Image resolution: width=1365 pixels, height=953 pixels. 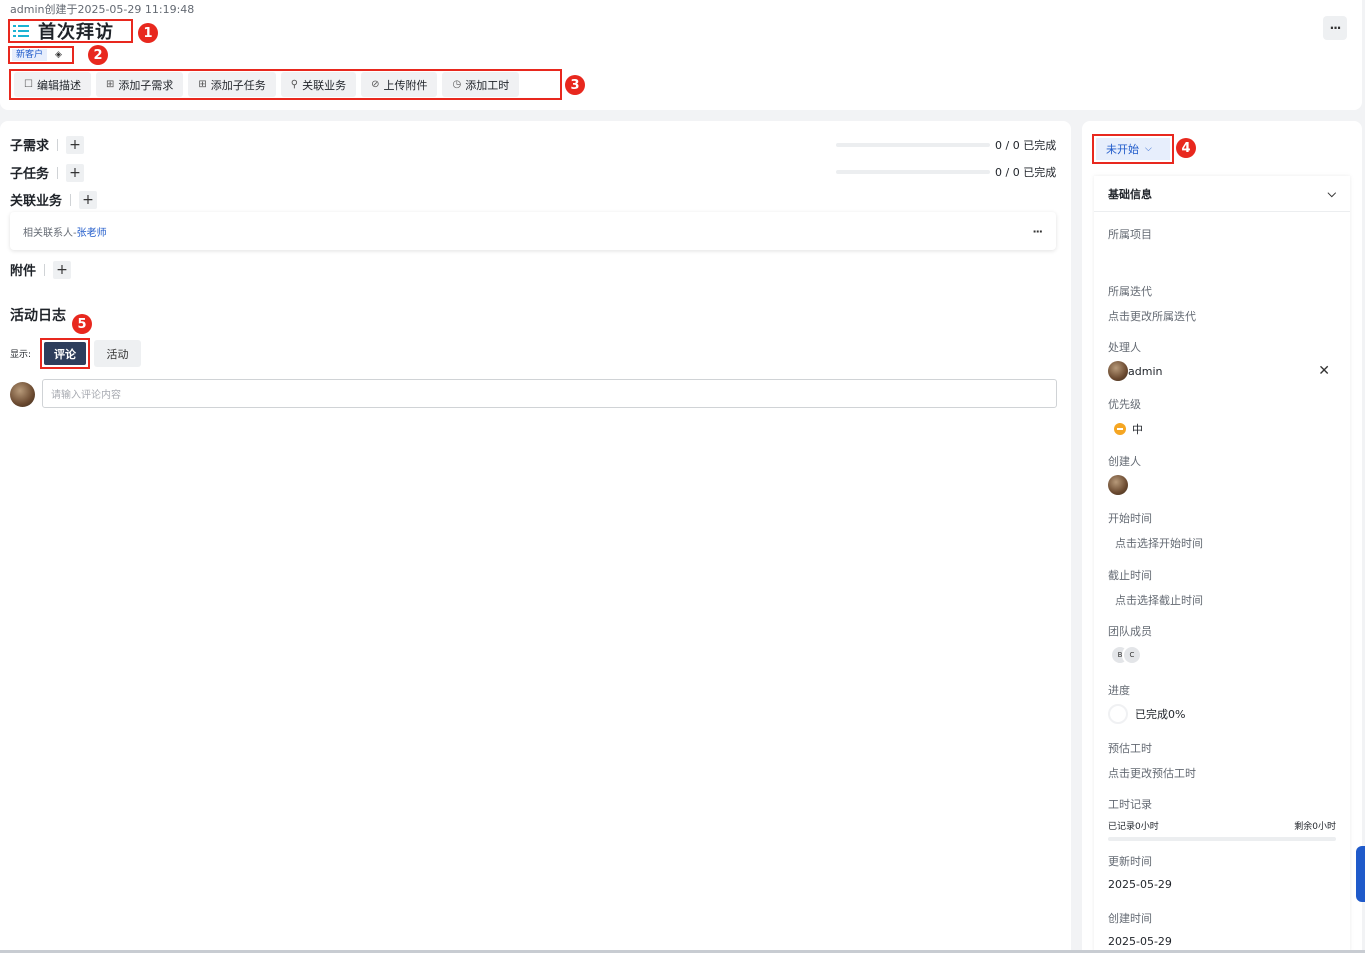 What do you see at coordinates (1026, 172) in the screenshot?
I see `sub-tasks-progress-text: 0 / 0 已完成` at bounding box center [1026, 172].